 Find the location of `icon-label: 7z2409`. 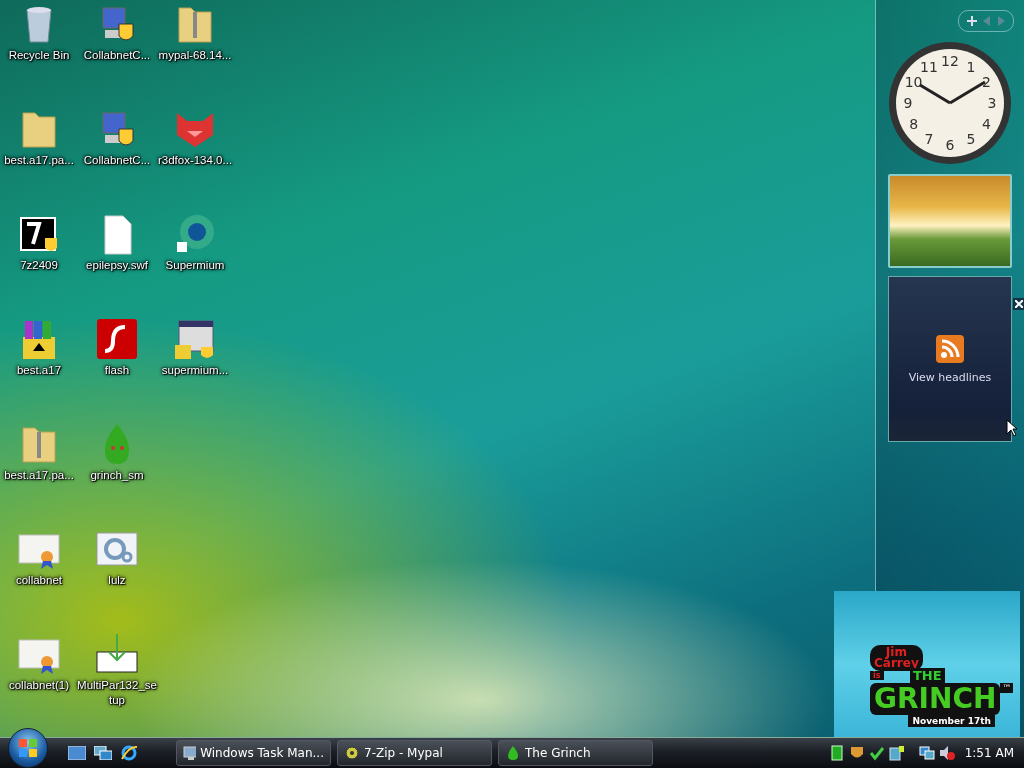

icon-label: 7z2409 is located at coordinates (39, 265).